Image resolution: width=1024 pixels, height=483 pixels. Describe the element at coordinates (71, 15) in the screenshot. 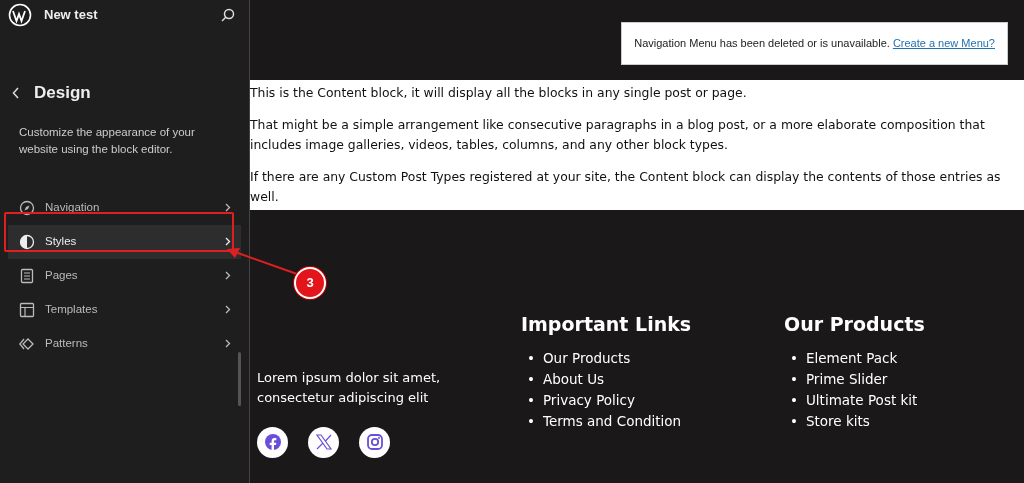

I see `site-title: New test` at that location.